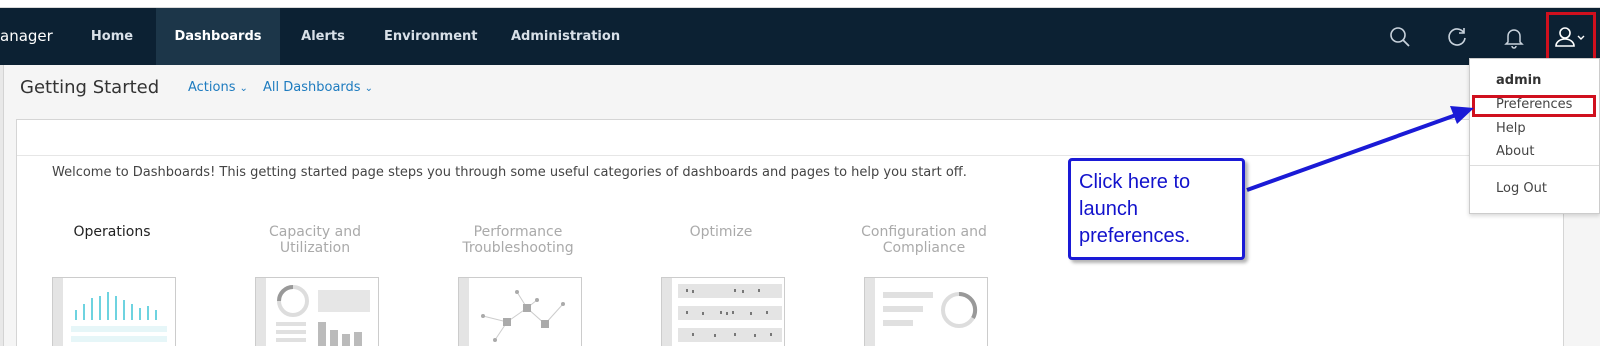 The width and height of the screenshot is (1600, 346). What do you see at coordinates (1515, 151) in the screenshot?
I see `menu-item-about: About` at bounding box center [1515, 151].